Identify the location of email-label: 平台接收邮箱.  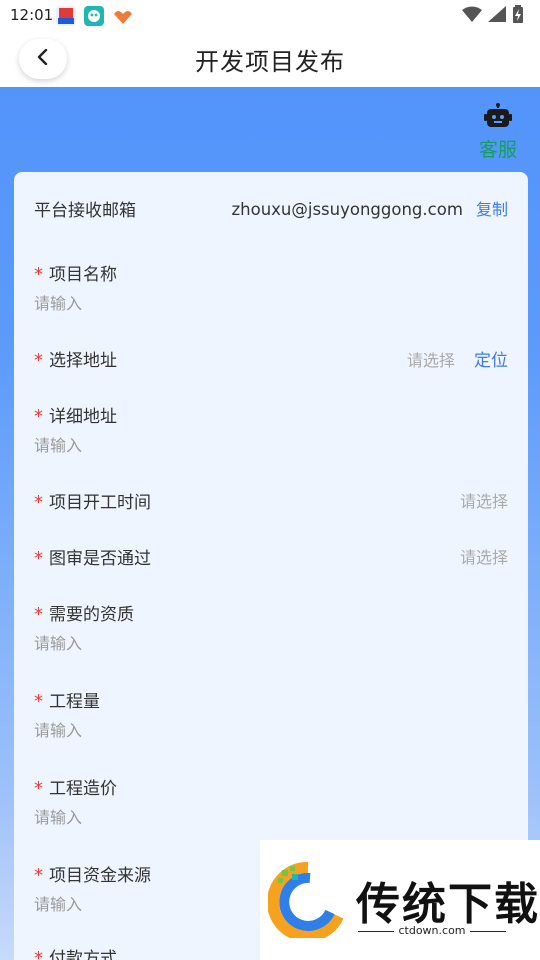
(85, 211).